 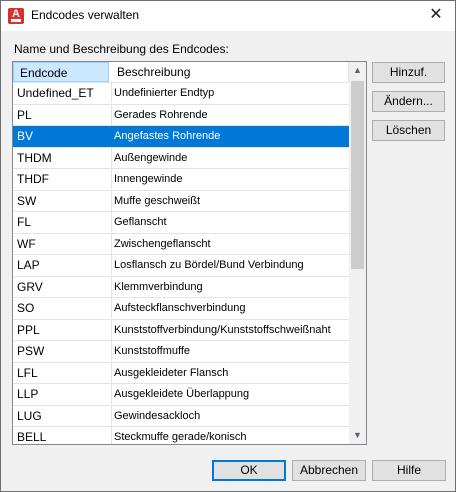 What do you see at coordinates (230, 308) in the screenshot?
I see `row-description: Aufsteckflanschverbindung` at bounding box center [230, 308].